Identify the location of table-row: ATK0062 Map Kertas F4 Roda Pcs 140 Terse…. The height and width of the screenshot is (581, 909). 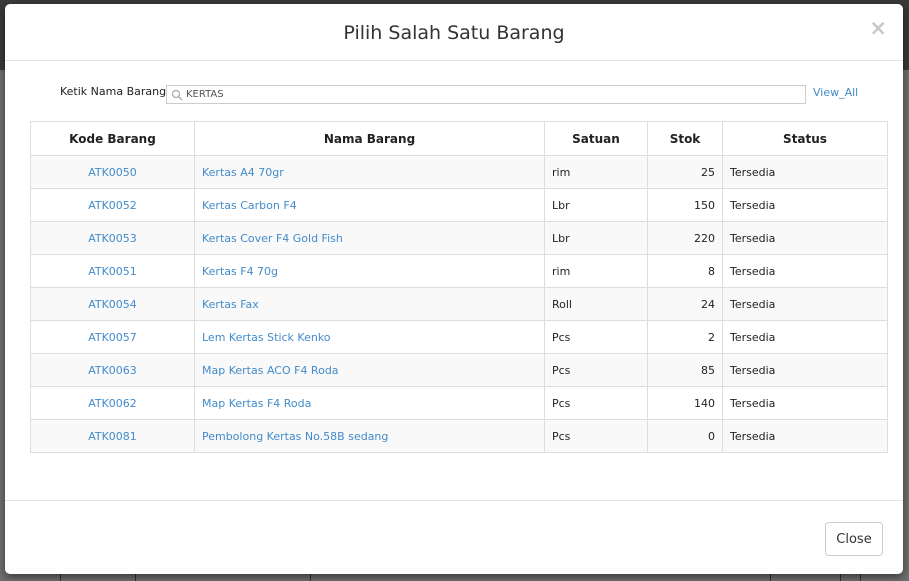
(459, 403).